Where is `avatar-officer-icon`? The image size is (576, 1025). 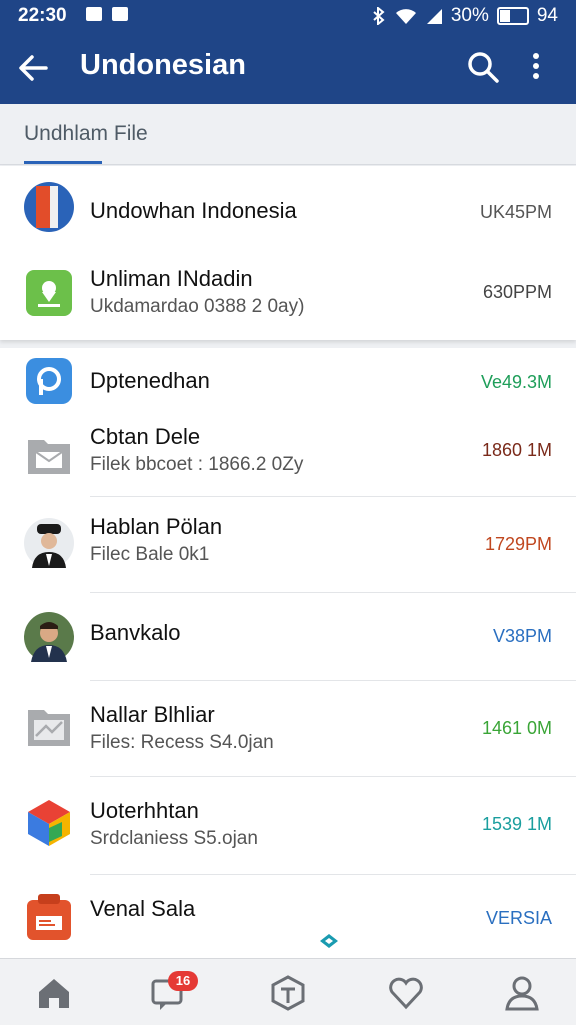
avatar-officer-icon is located at coordinates (49, 543).